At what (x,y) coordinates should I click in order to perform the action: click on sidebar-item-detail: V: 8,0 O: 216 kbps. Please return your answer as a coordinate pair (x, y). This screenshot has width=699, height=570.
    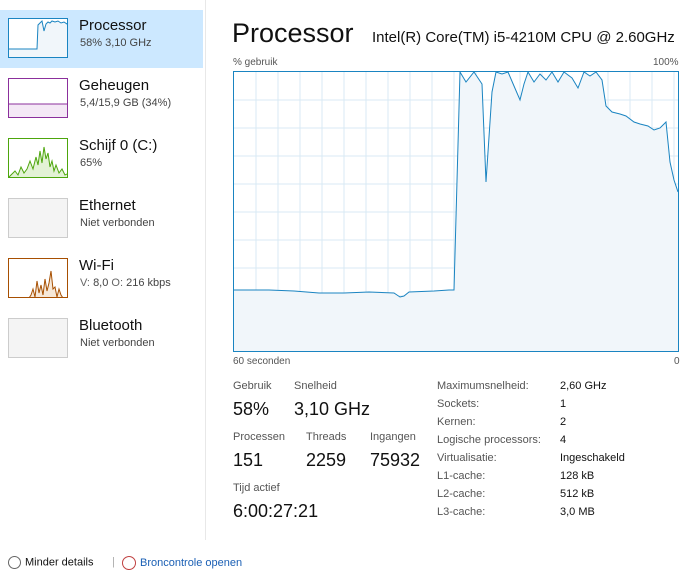
    Looking at the image, I should click on (125, 283).